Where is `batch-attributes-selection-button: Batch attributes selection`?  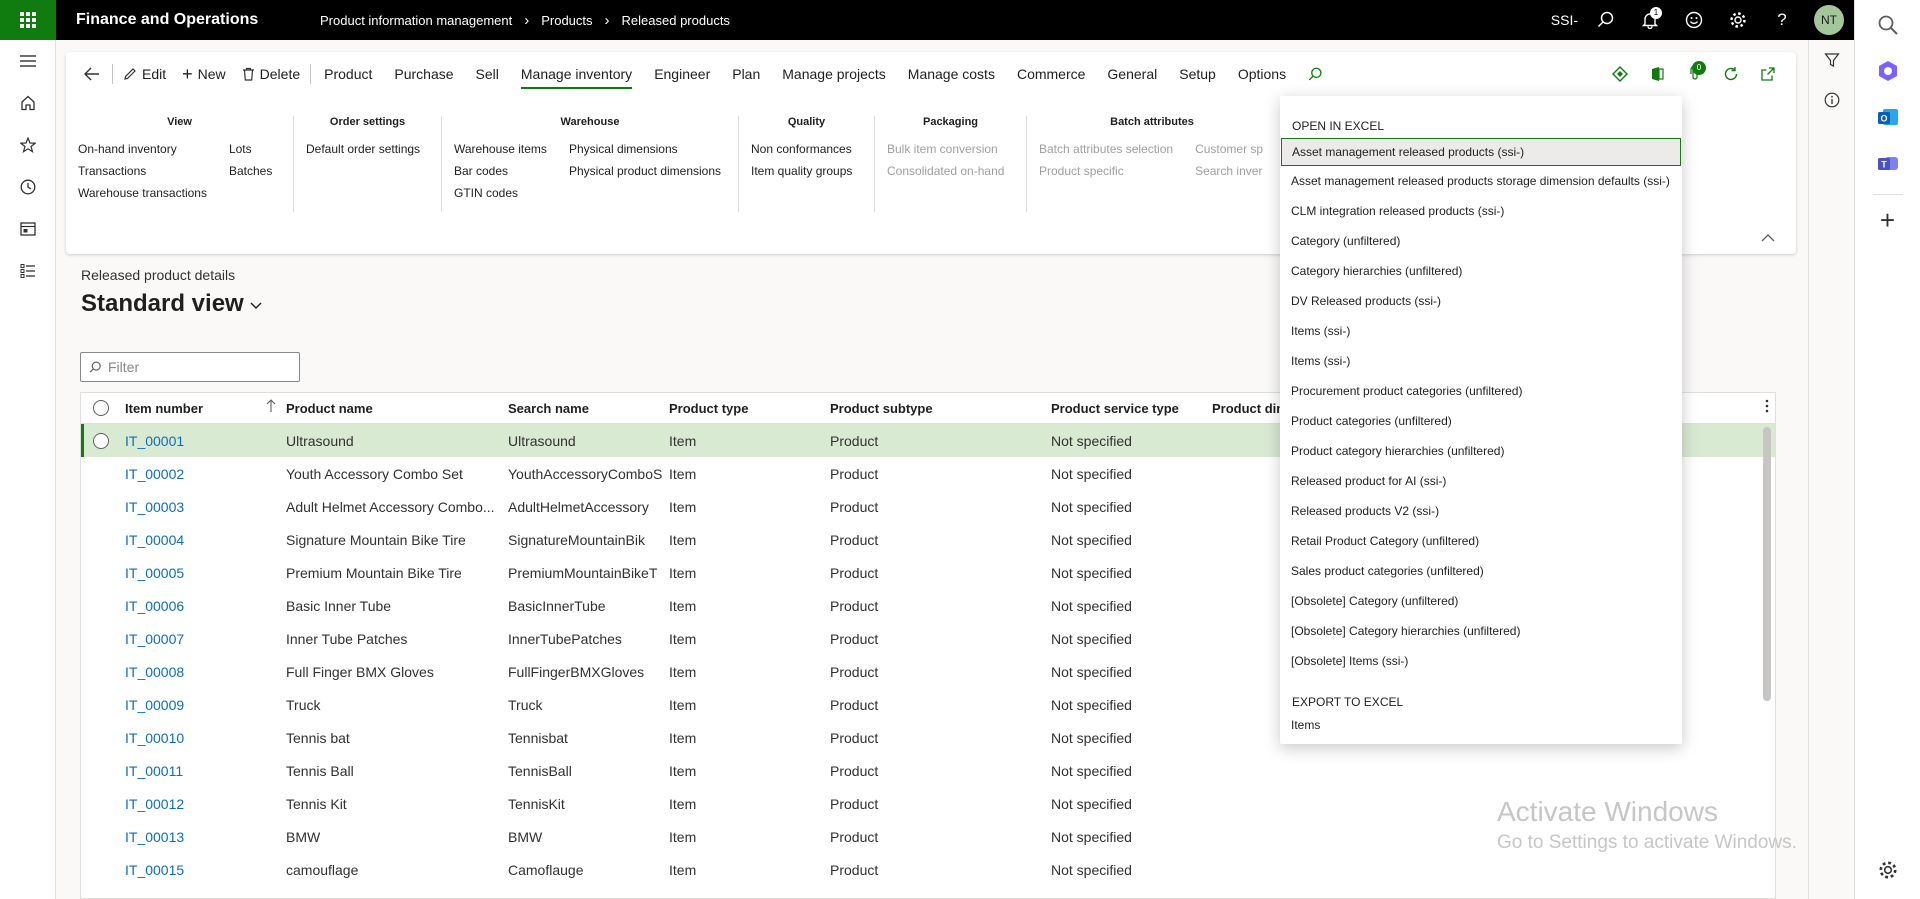
batch-attributes-selection-button: Batch attributes selection is located at coordinates (1106, 149).